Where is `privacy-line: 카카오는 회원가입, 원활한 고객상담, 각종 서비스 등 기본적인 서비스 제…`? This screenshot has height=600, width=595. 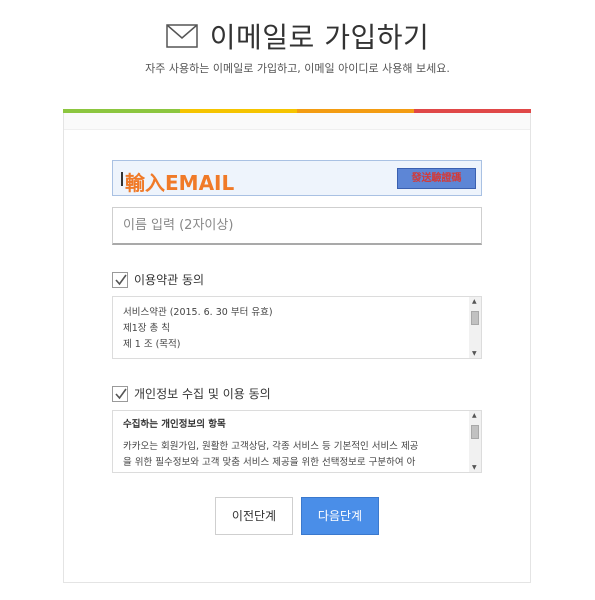
privacy-line: 카카오는 회원가입, 원활한 고객상담, 각종 서비스 등 기본적인 서비스 제… is located at coordinates (271, 446).